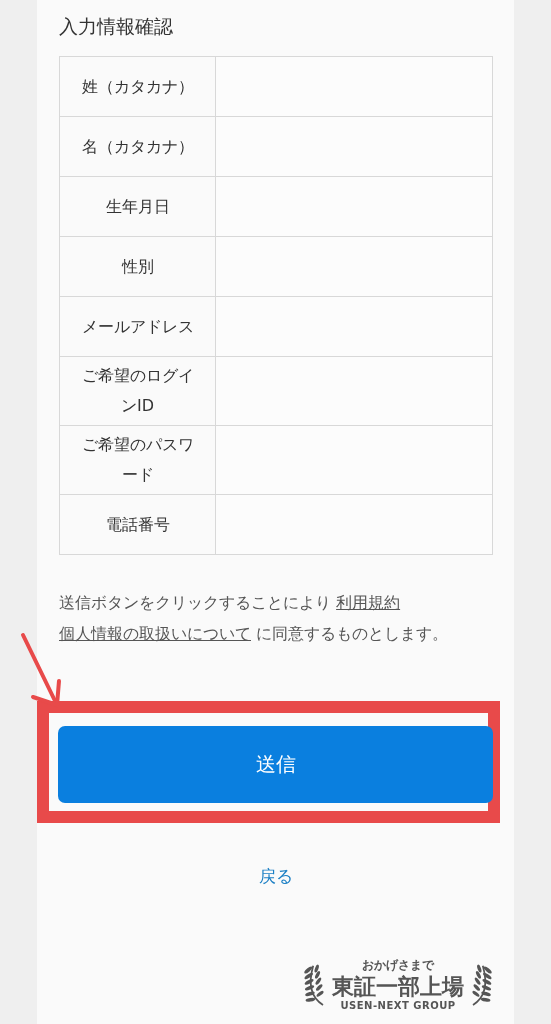  Describe the element at coordinates (398, 965) in the screenshot. I see `badge-caption: おかげさまで` at that location.